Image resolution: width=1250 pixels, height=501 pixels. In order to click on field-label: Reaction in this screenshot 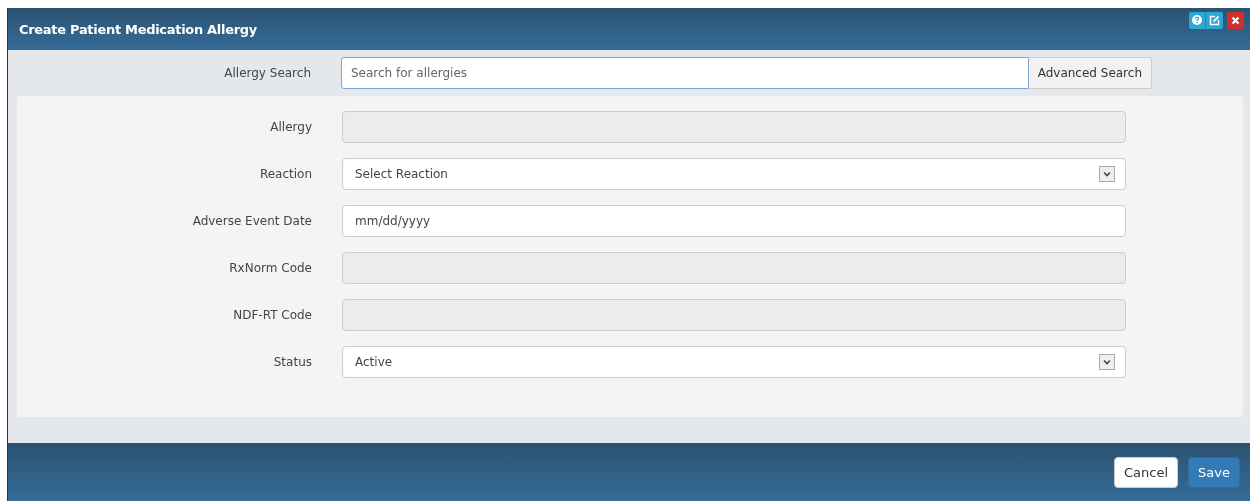, I will do `click(285, 174)`.